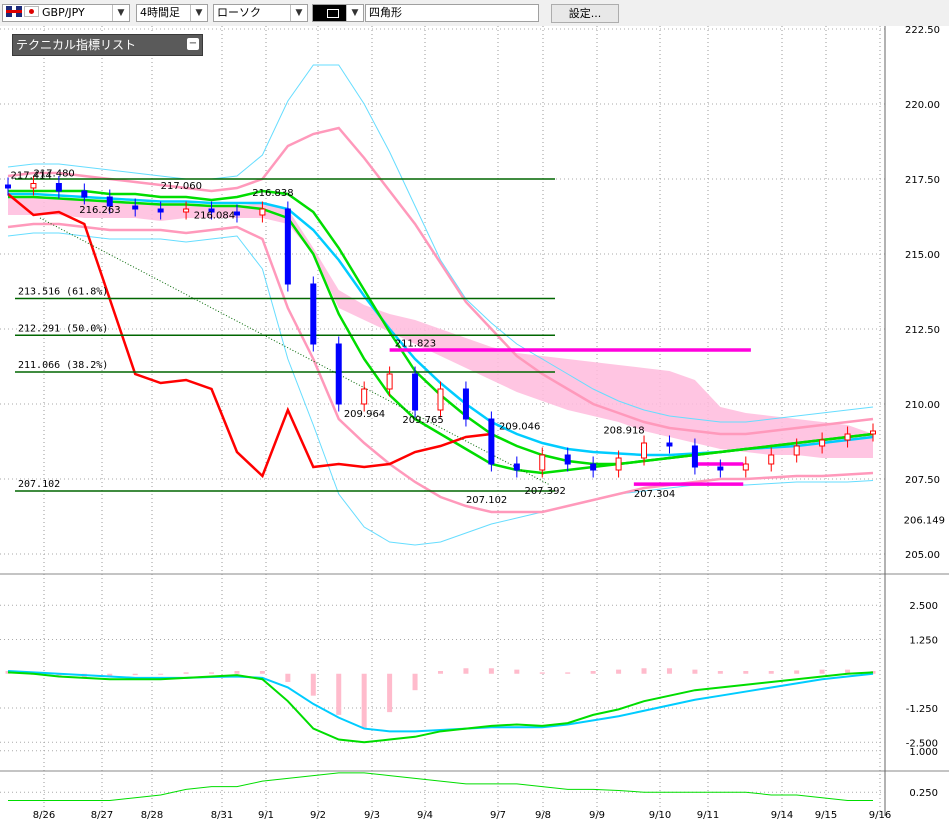 This screenshot has height=823, width=949. What do you see at coordinates (880, 815) in the screenshot?
I see `date-tick-label: 9/16` at bounding box center [880, 815].